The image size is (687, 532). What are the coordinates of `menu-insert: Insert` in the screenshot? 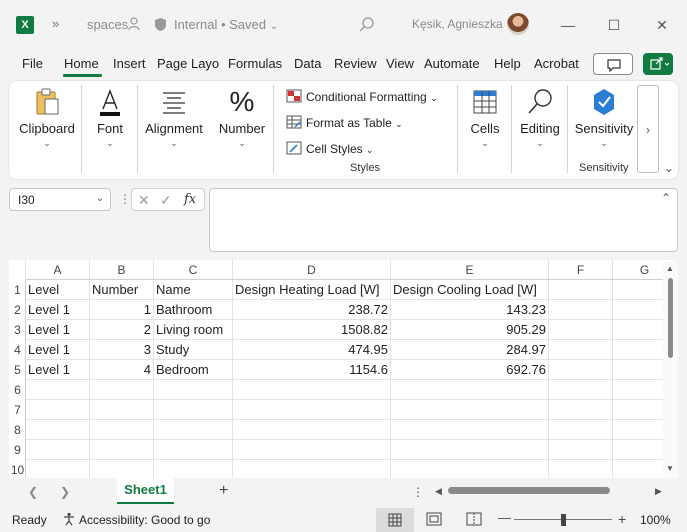 It's located at (129, 63).